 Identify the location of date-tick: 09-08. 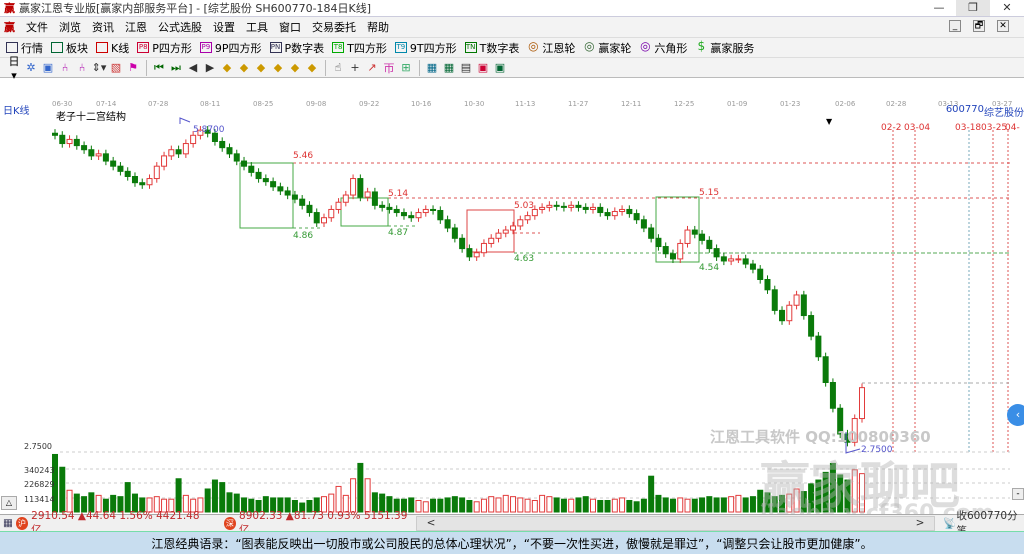
(316, 104).